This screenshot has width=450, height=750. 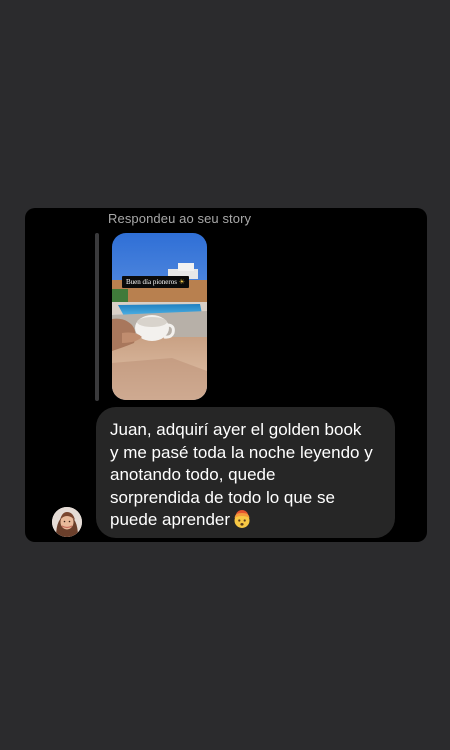 I want to click on avatar-photo, so click(x=67, y=522).